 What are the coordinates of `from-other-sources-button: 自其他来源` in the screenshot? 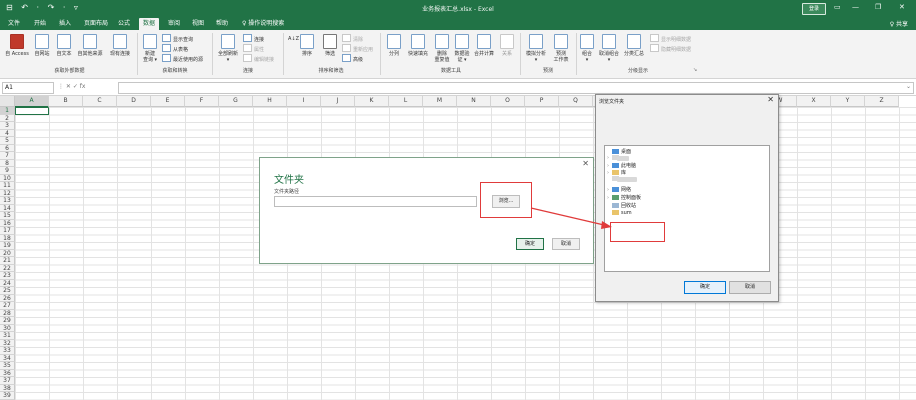 It's located at (90, 45).